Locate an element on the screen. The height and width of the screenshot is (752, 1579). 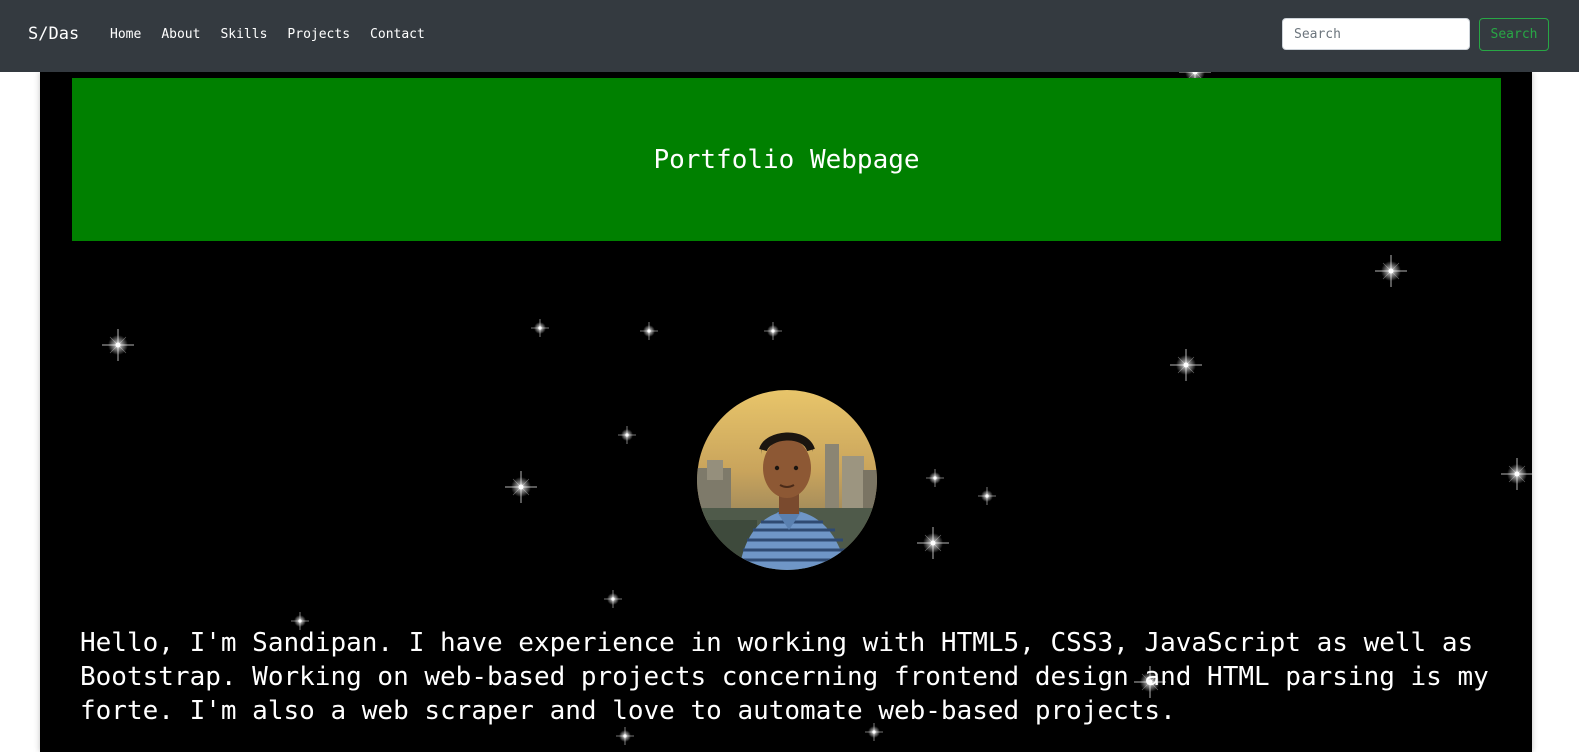
nav-link-skills: Skills is located at coordinates (243, 34).